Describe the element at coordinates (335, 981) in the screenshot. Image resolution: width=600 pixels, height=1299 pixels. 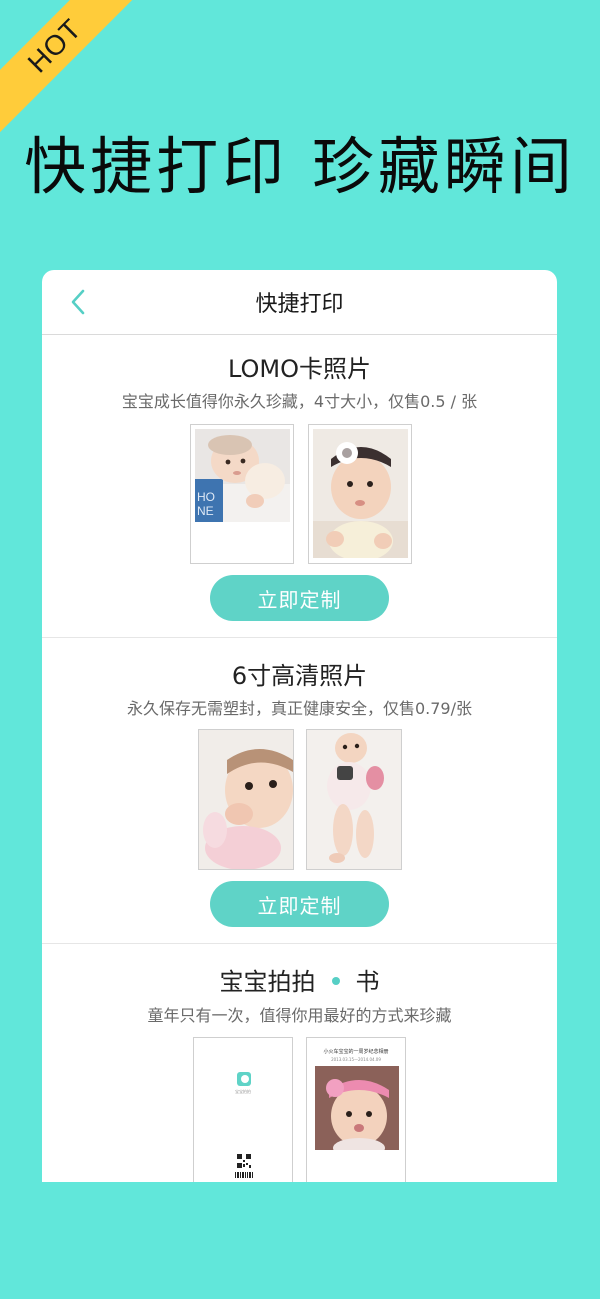
I see `separator-dot` at that location.